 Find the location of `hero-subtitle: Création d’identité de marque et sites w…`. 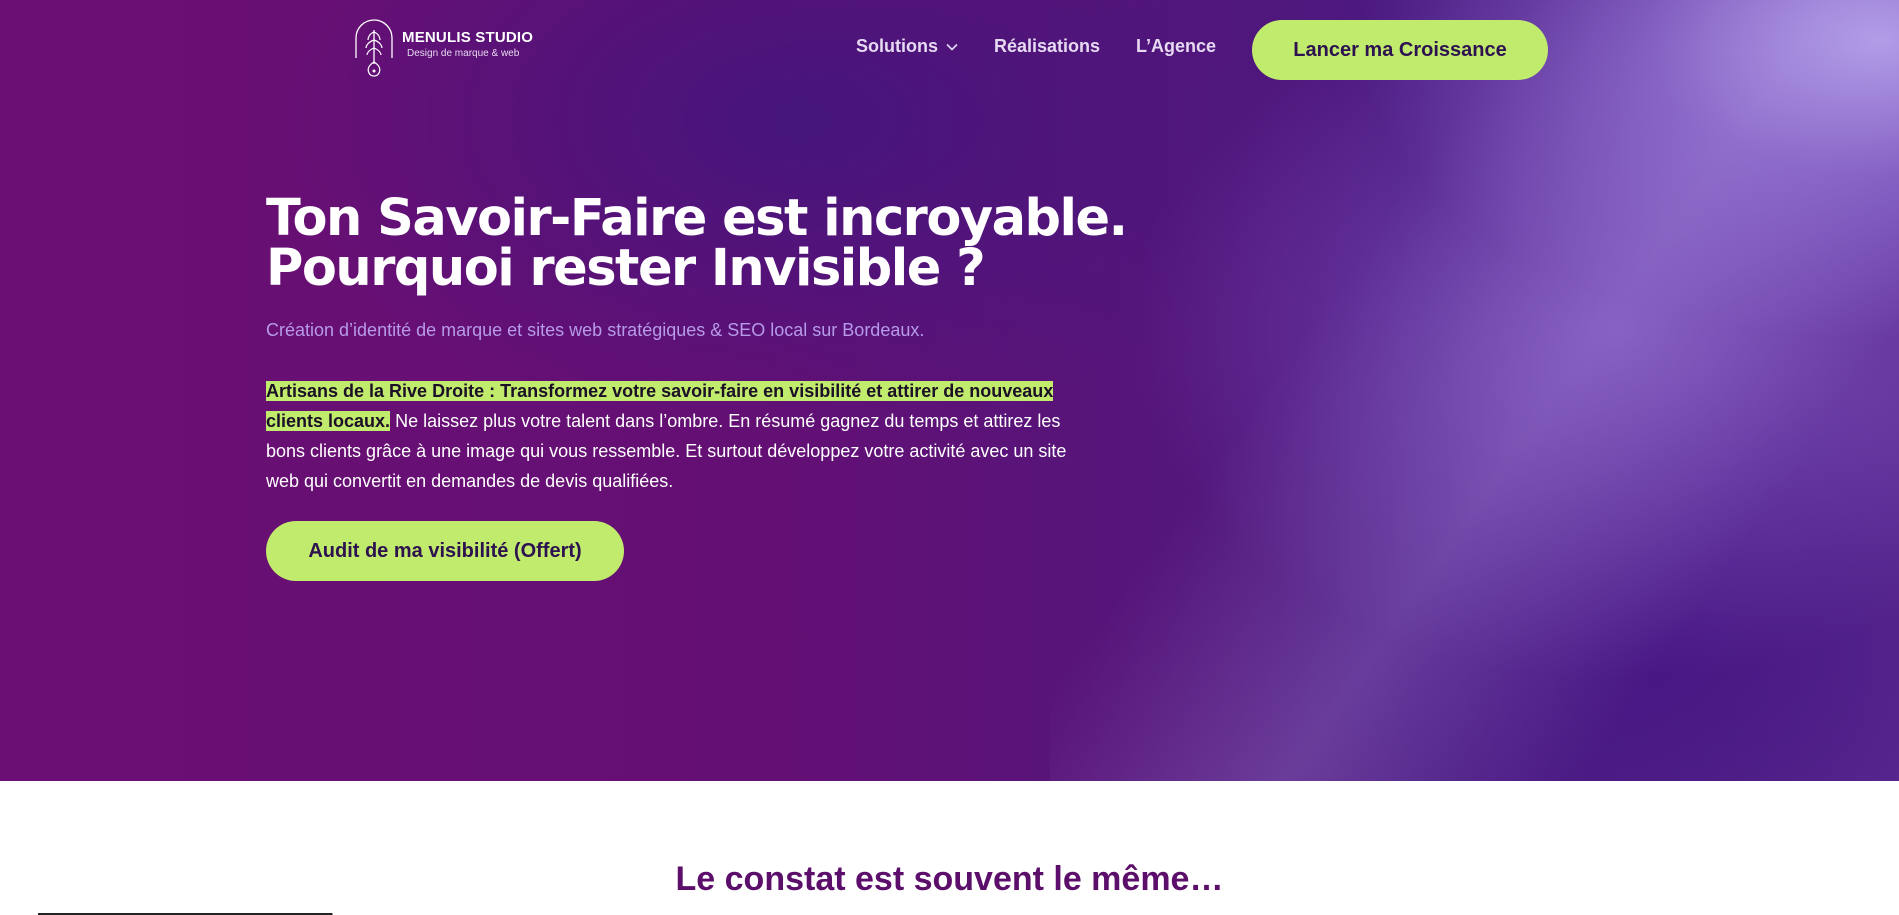

hero-subtitle: Création d’identité de marque et sites w… is located at coordinates (595, 330).